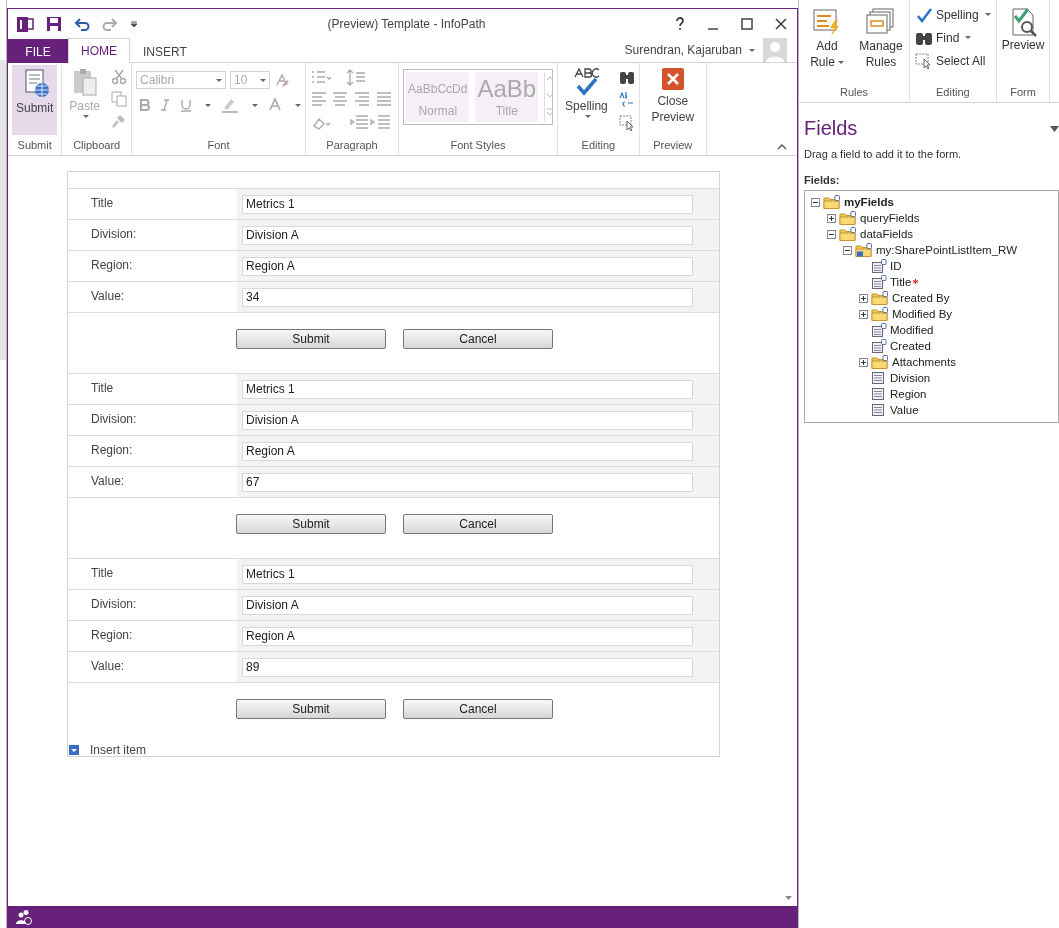  Describe the element at coordinates (74, 750) in the screenshot. I see `insert-item-icon` at that location.